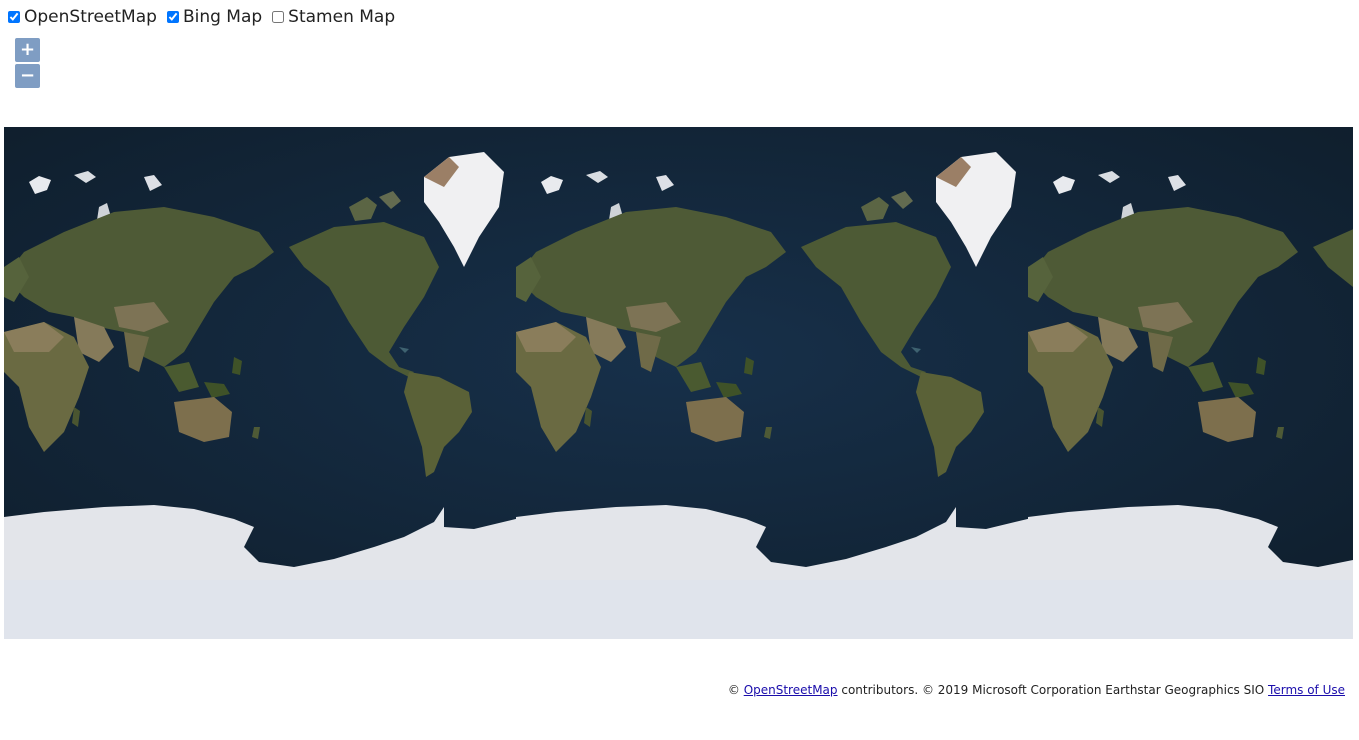 The image size is (1359, 740). What do you see at coordinates (1306, 690) in the screenshot?
I see `terms-of-use-link: Terms of Use` at bounding box center [1306, 690].